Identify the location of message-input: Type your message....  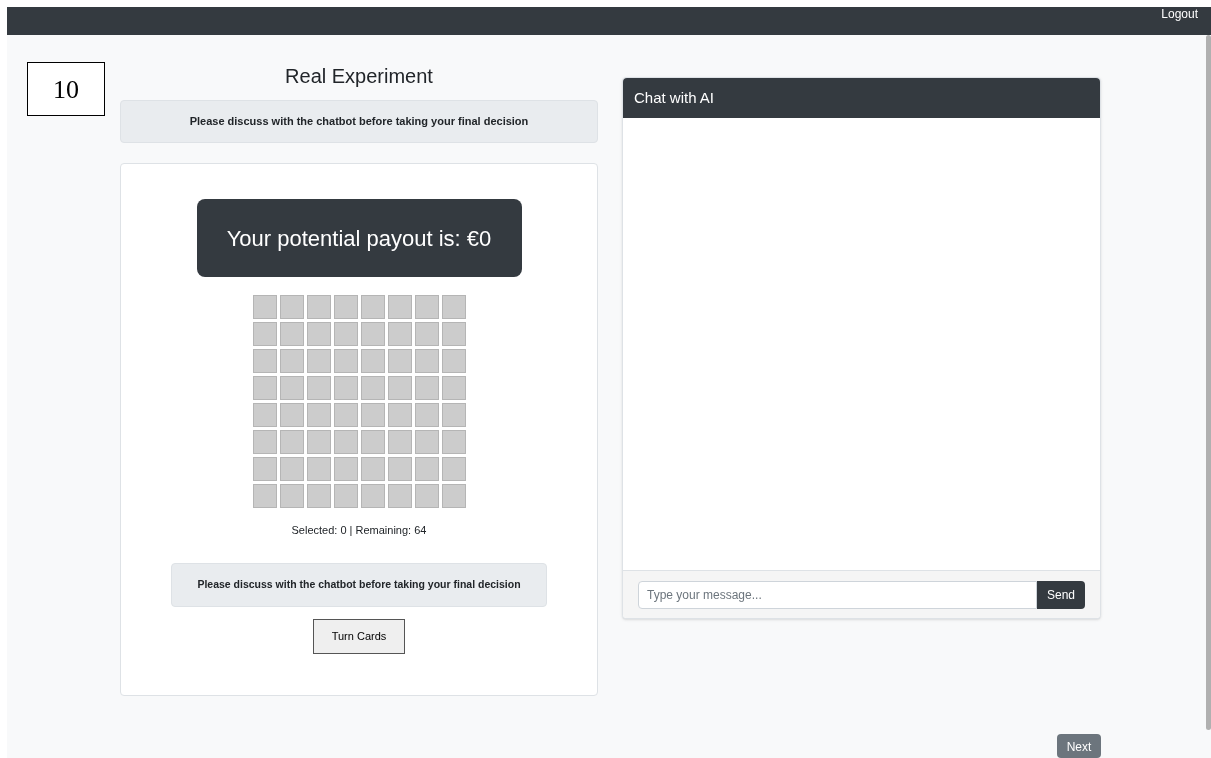
(837, 594).